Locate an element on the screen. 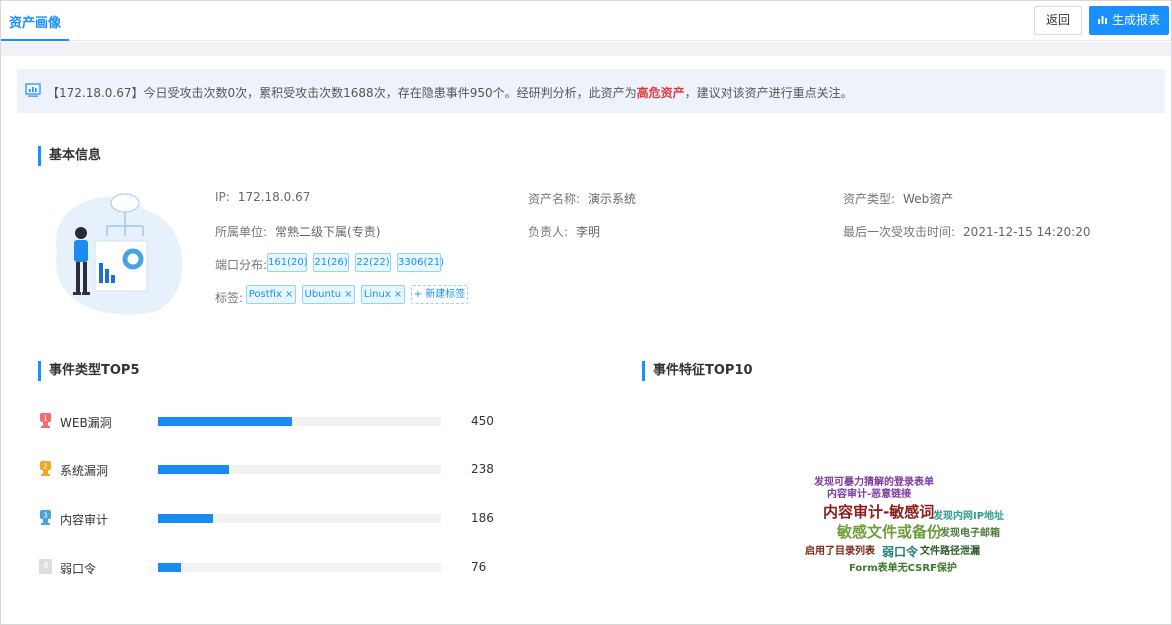 The width and height of the screenshot is (1172, 625). tab-asset-profile: 资产画像 is located at coordinates (35, 21).